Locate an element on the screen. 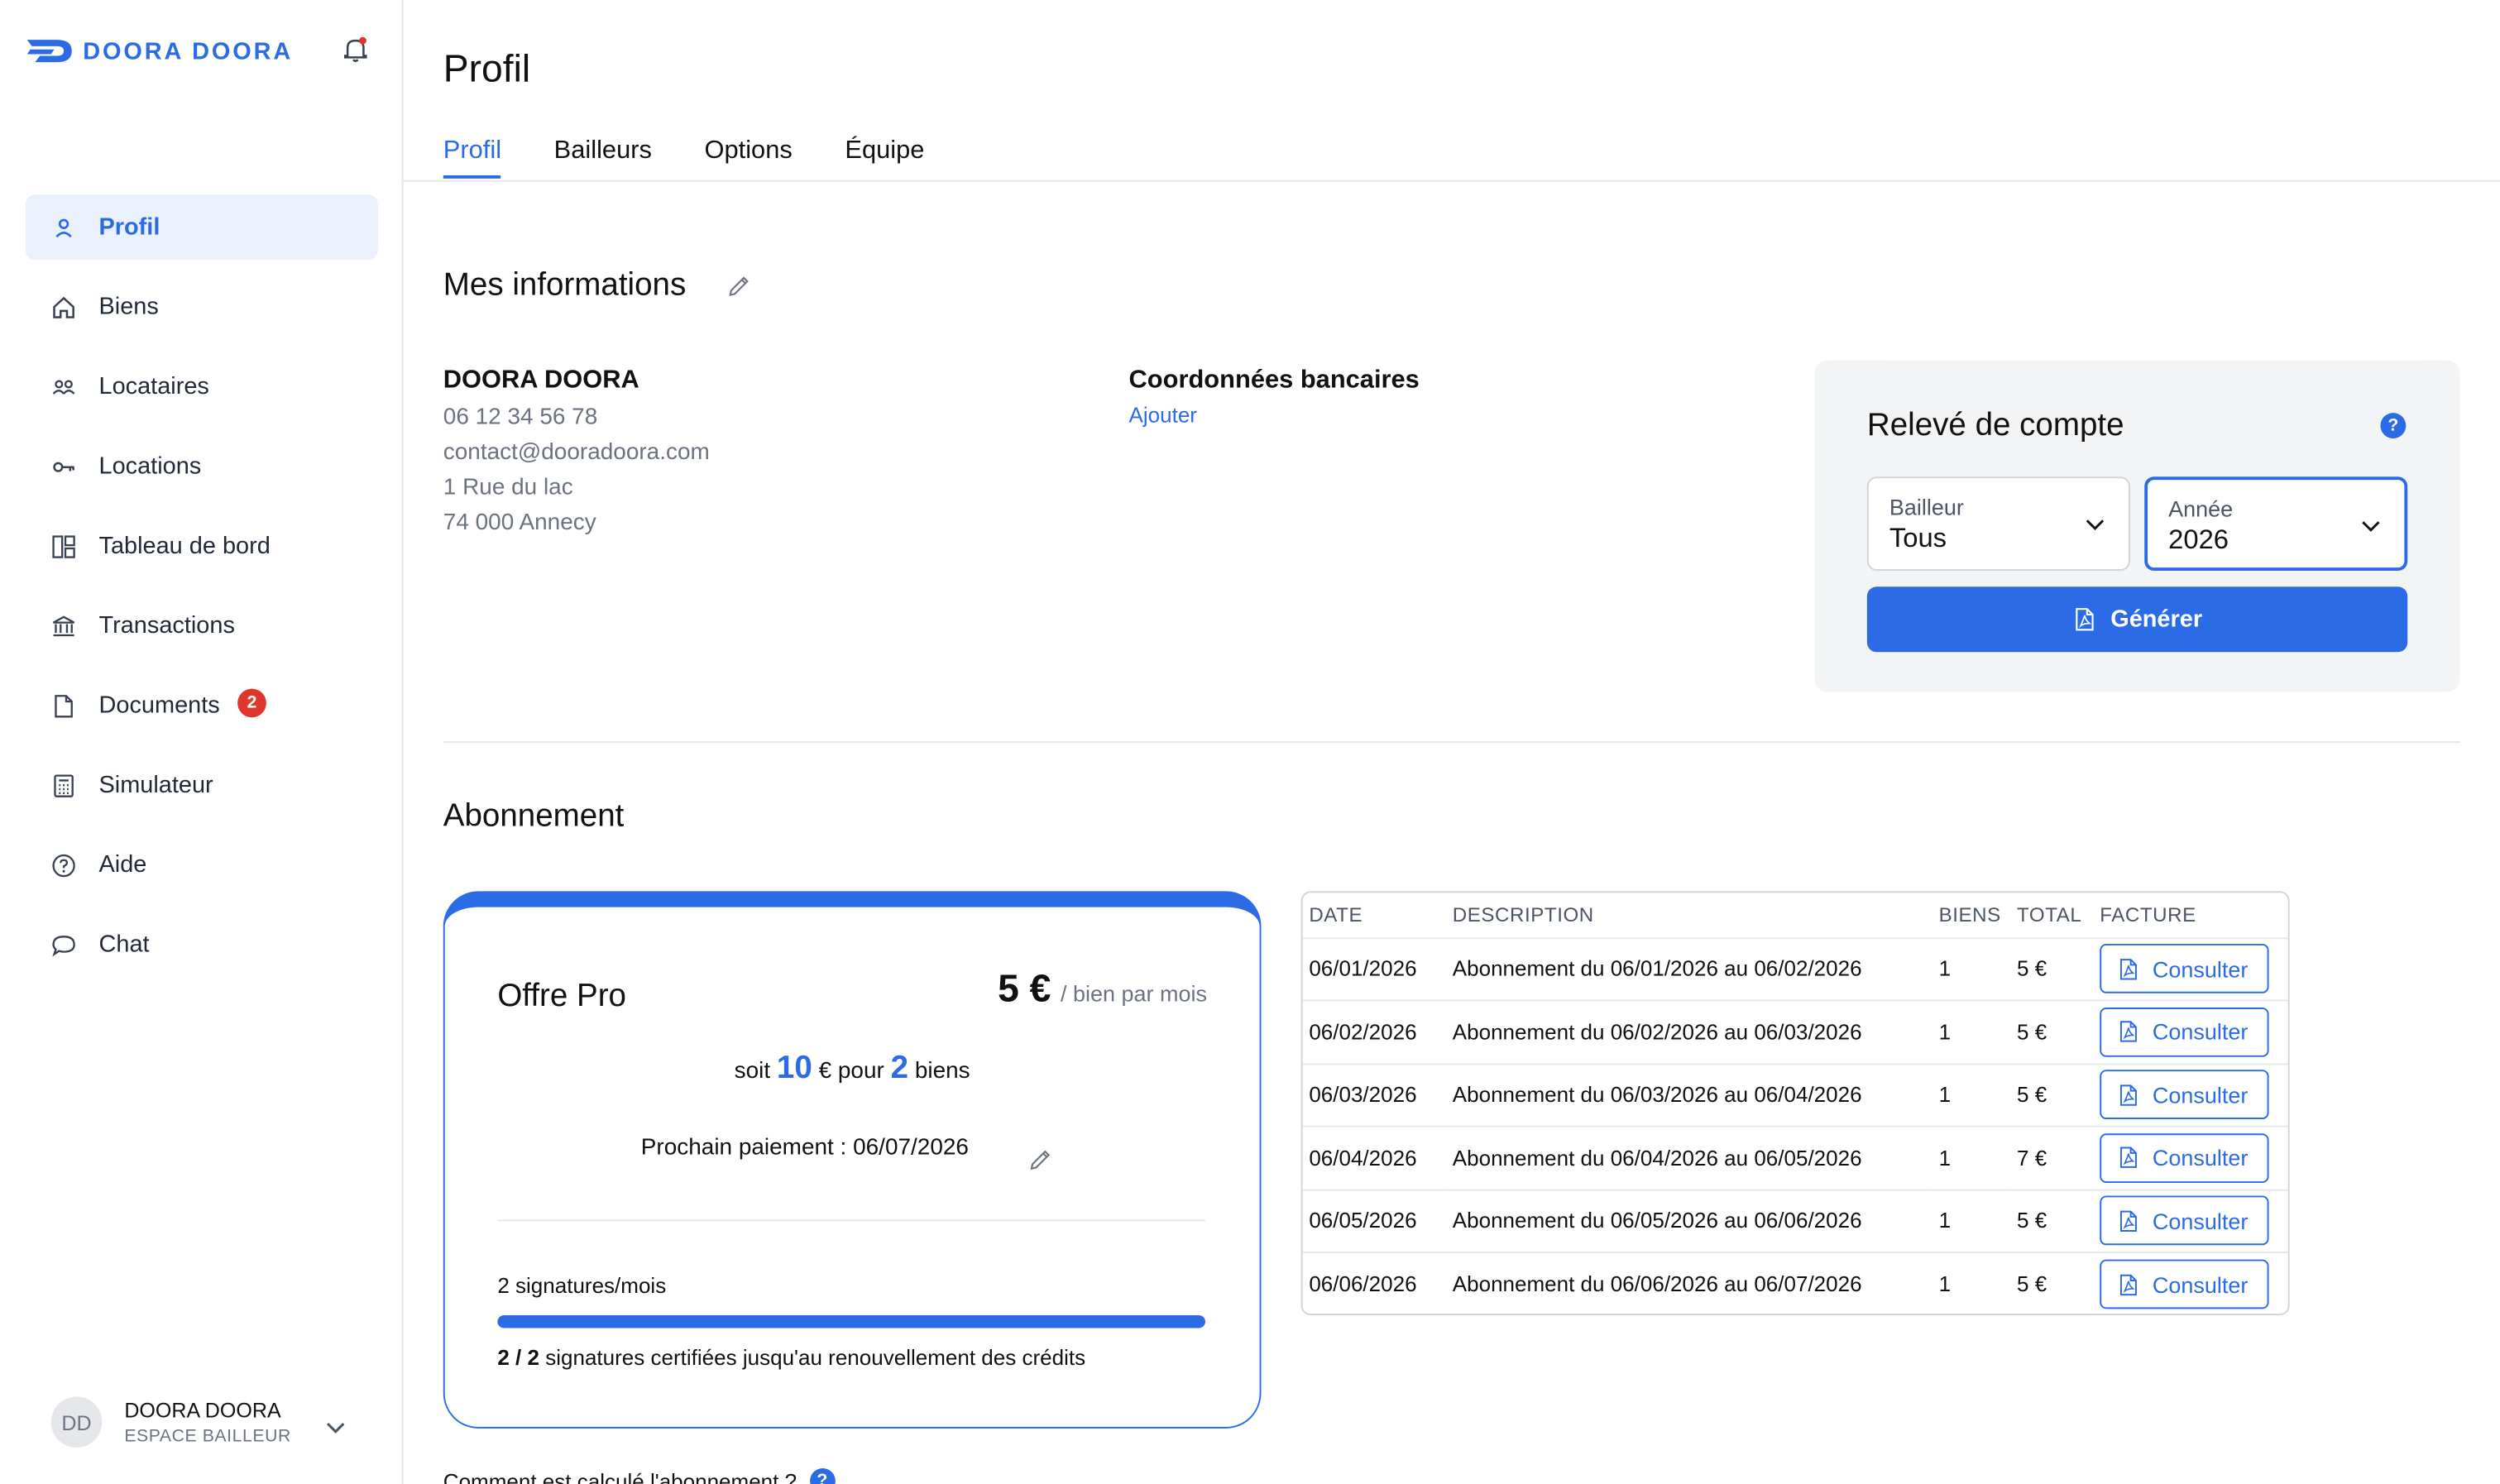  soit-mid: € pour is located at coordinates (851, 1071).